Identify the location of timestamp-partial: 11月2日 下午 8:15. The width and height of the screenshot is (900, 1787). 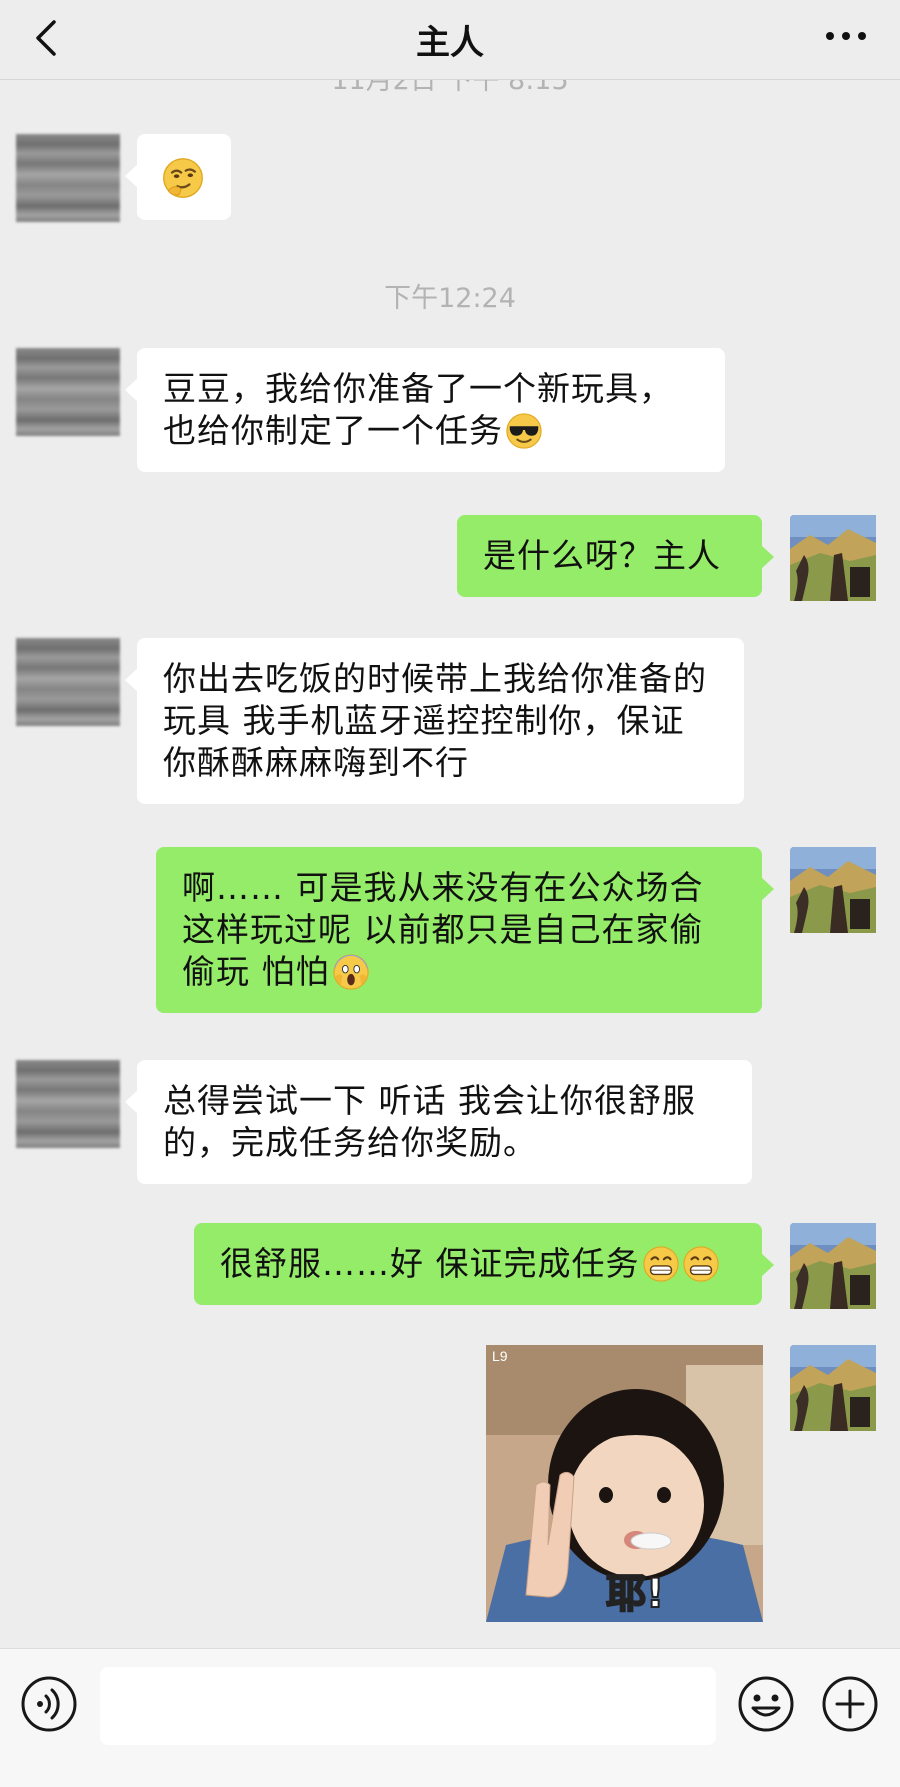
(450, 88).